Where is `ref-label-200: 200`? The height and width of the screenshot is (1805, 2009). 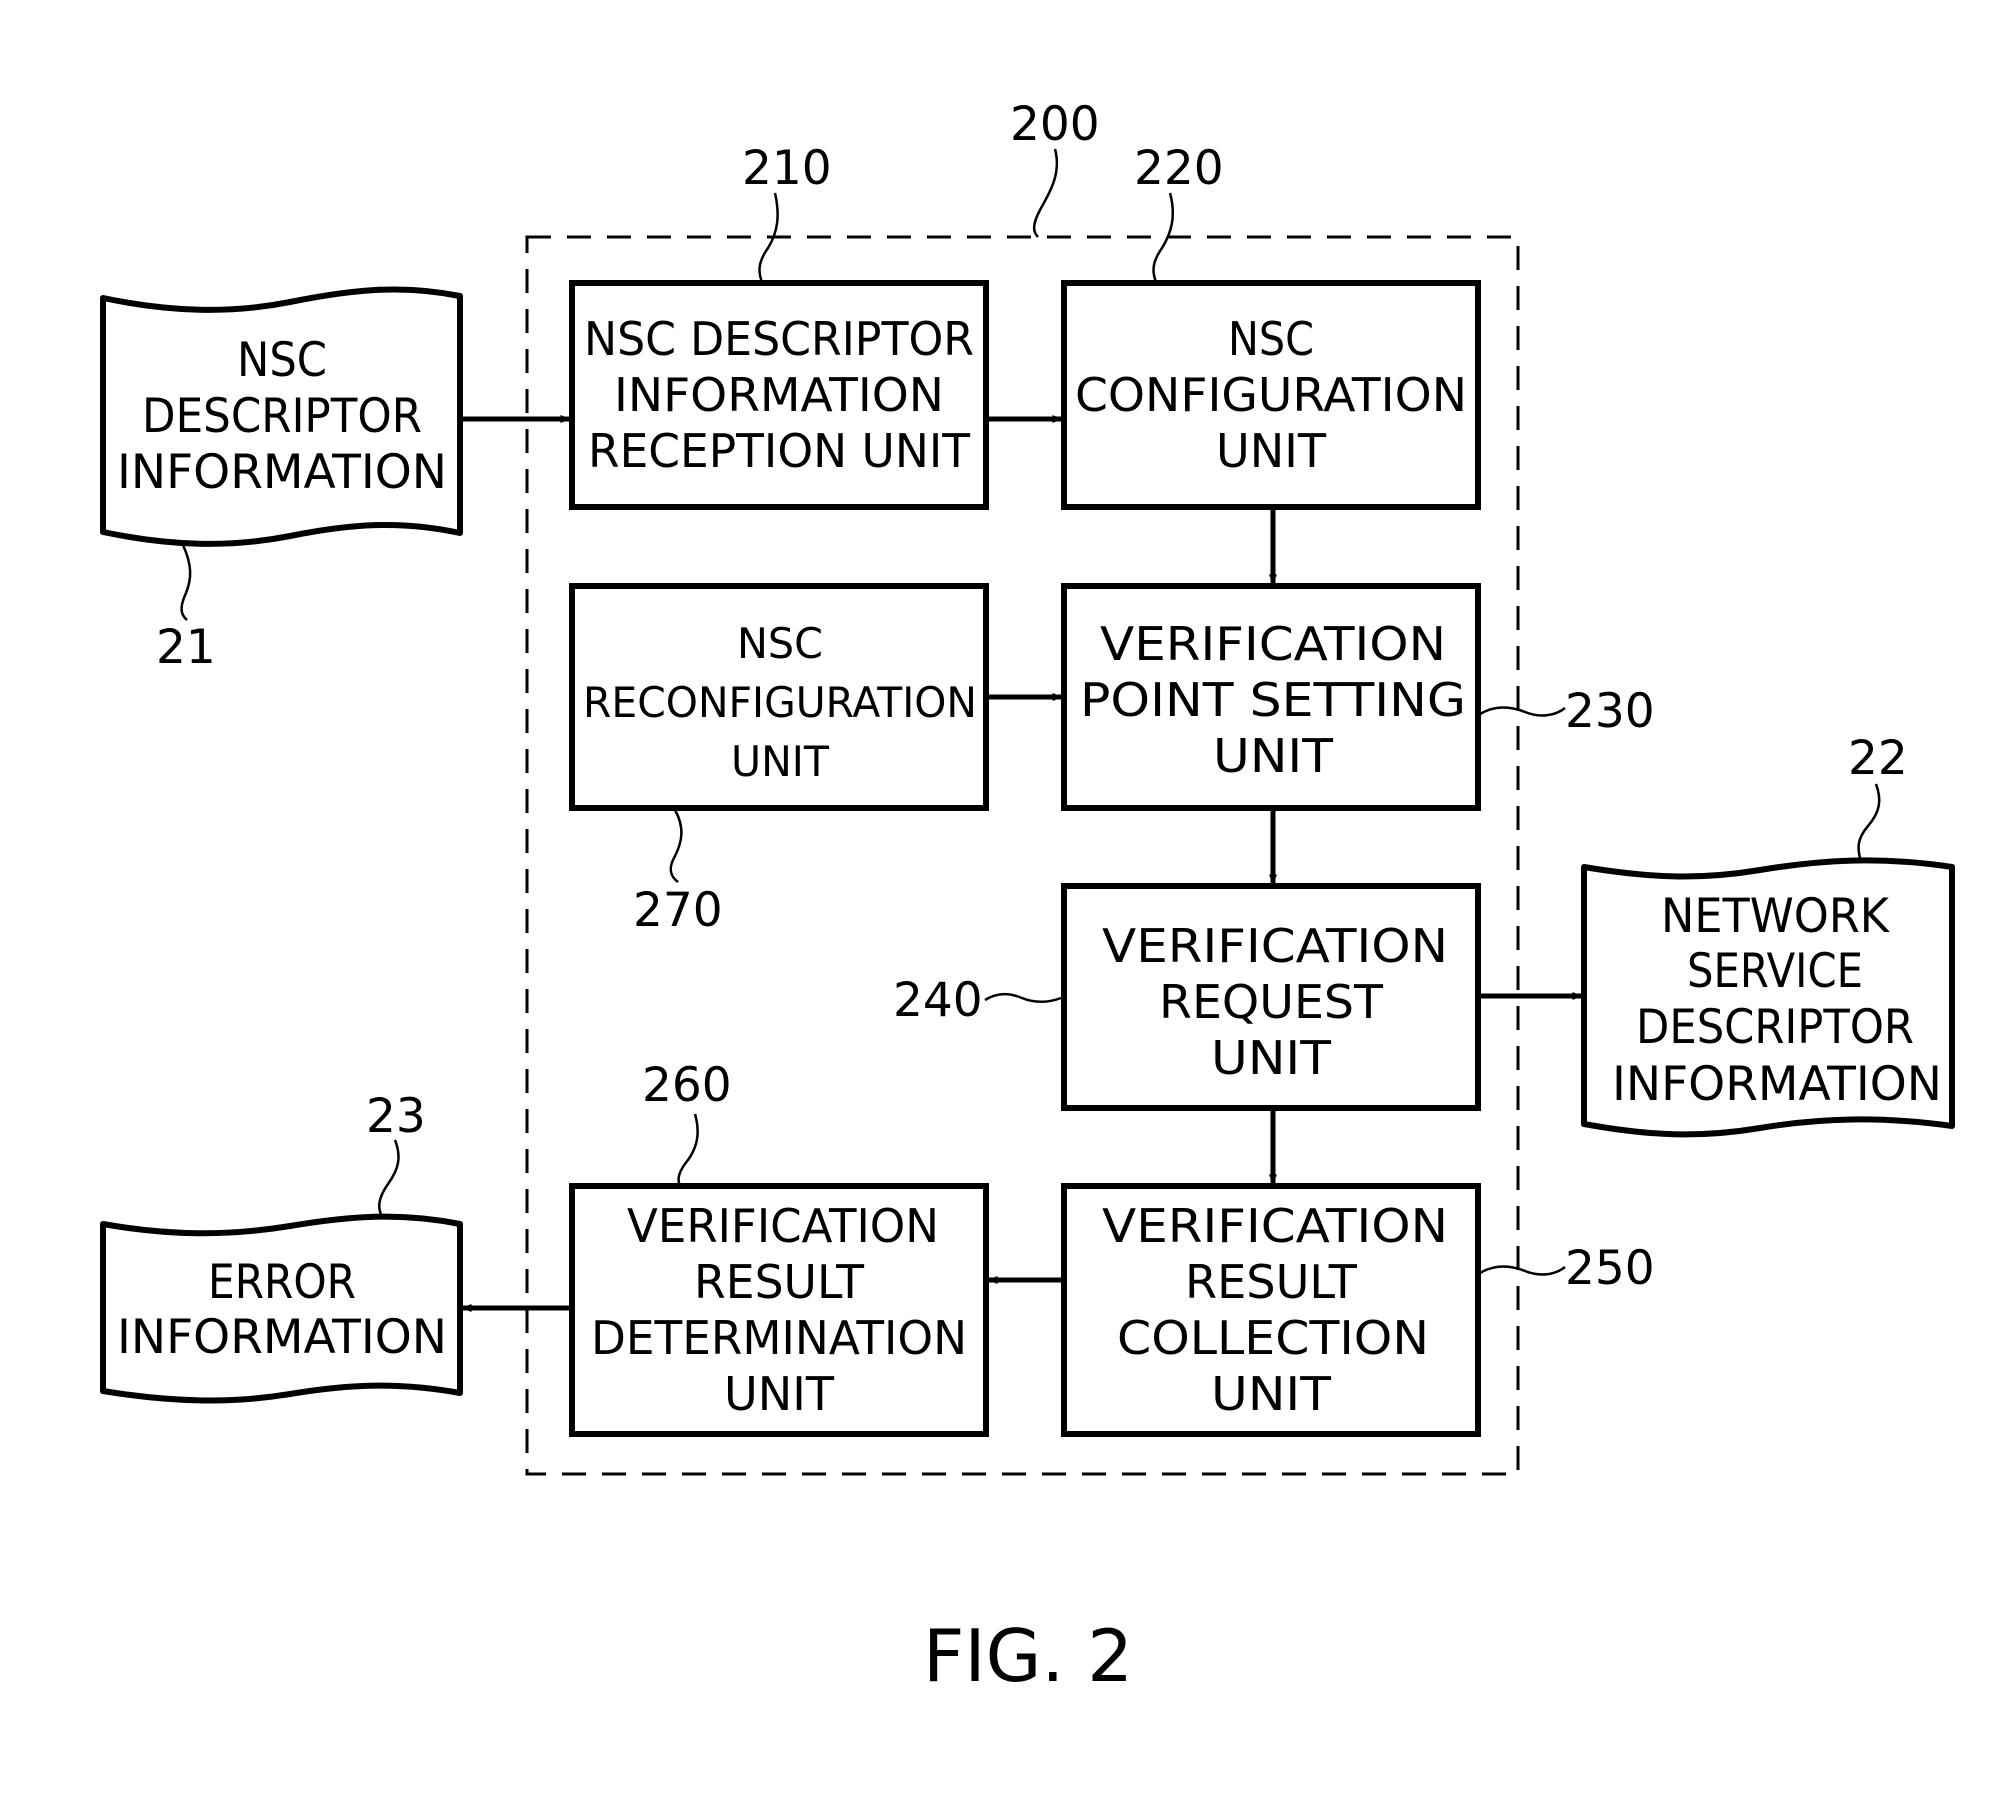 ref-label-200: 200 is located at coordinates (1055, 124).